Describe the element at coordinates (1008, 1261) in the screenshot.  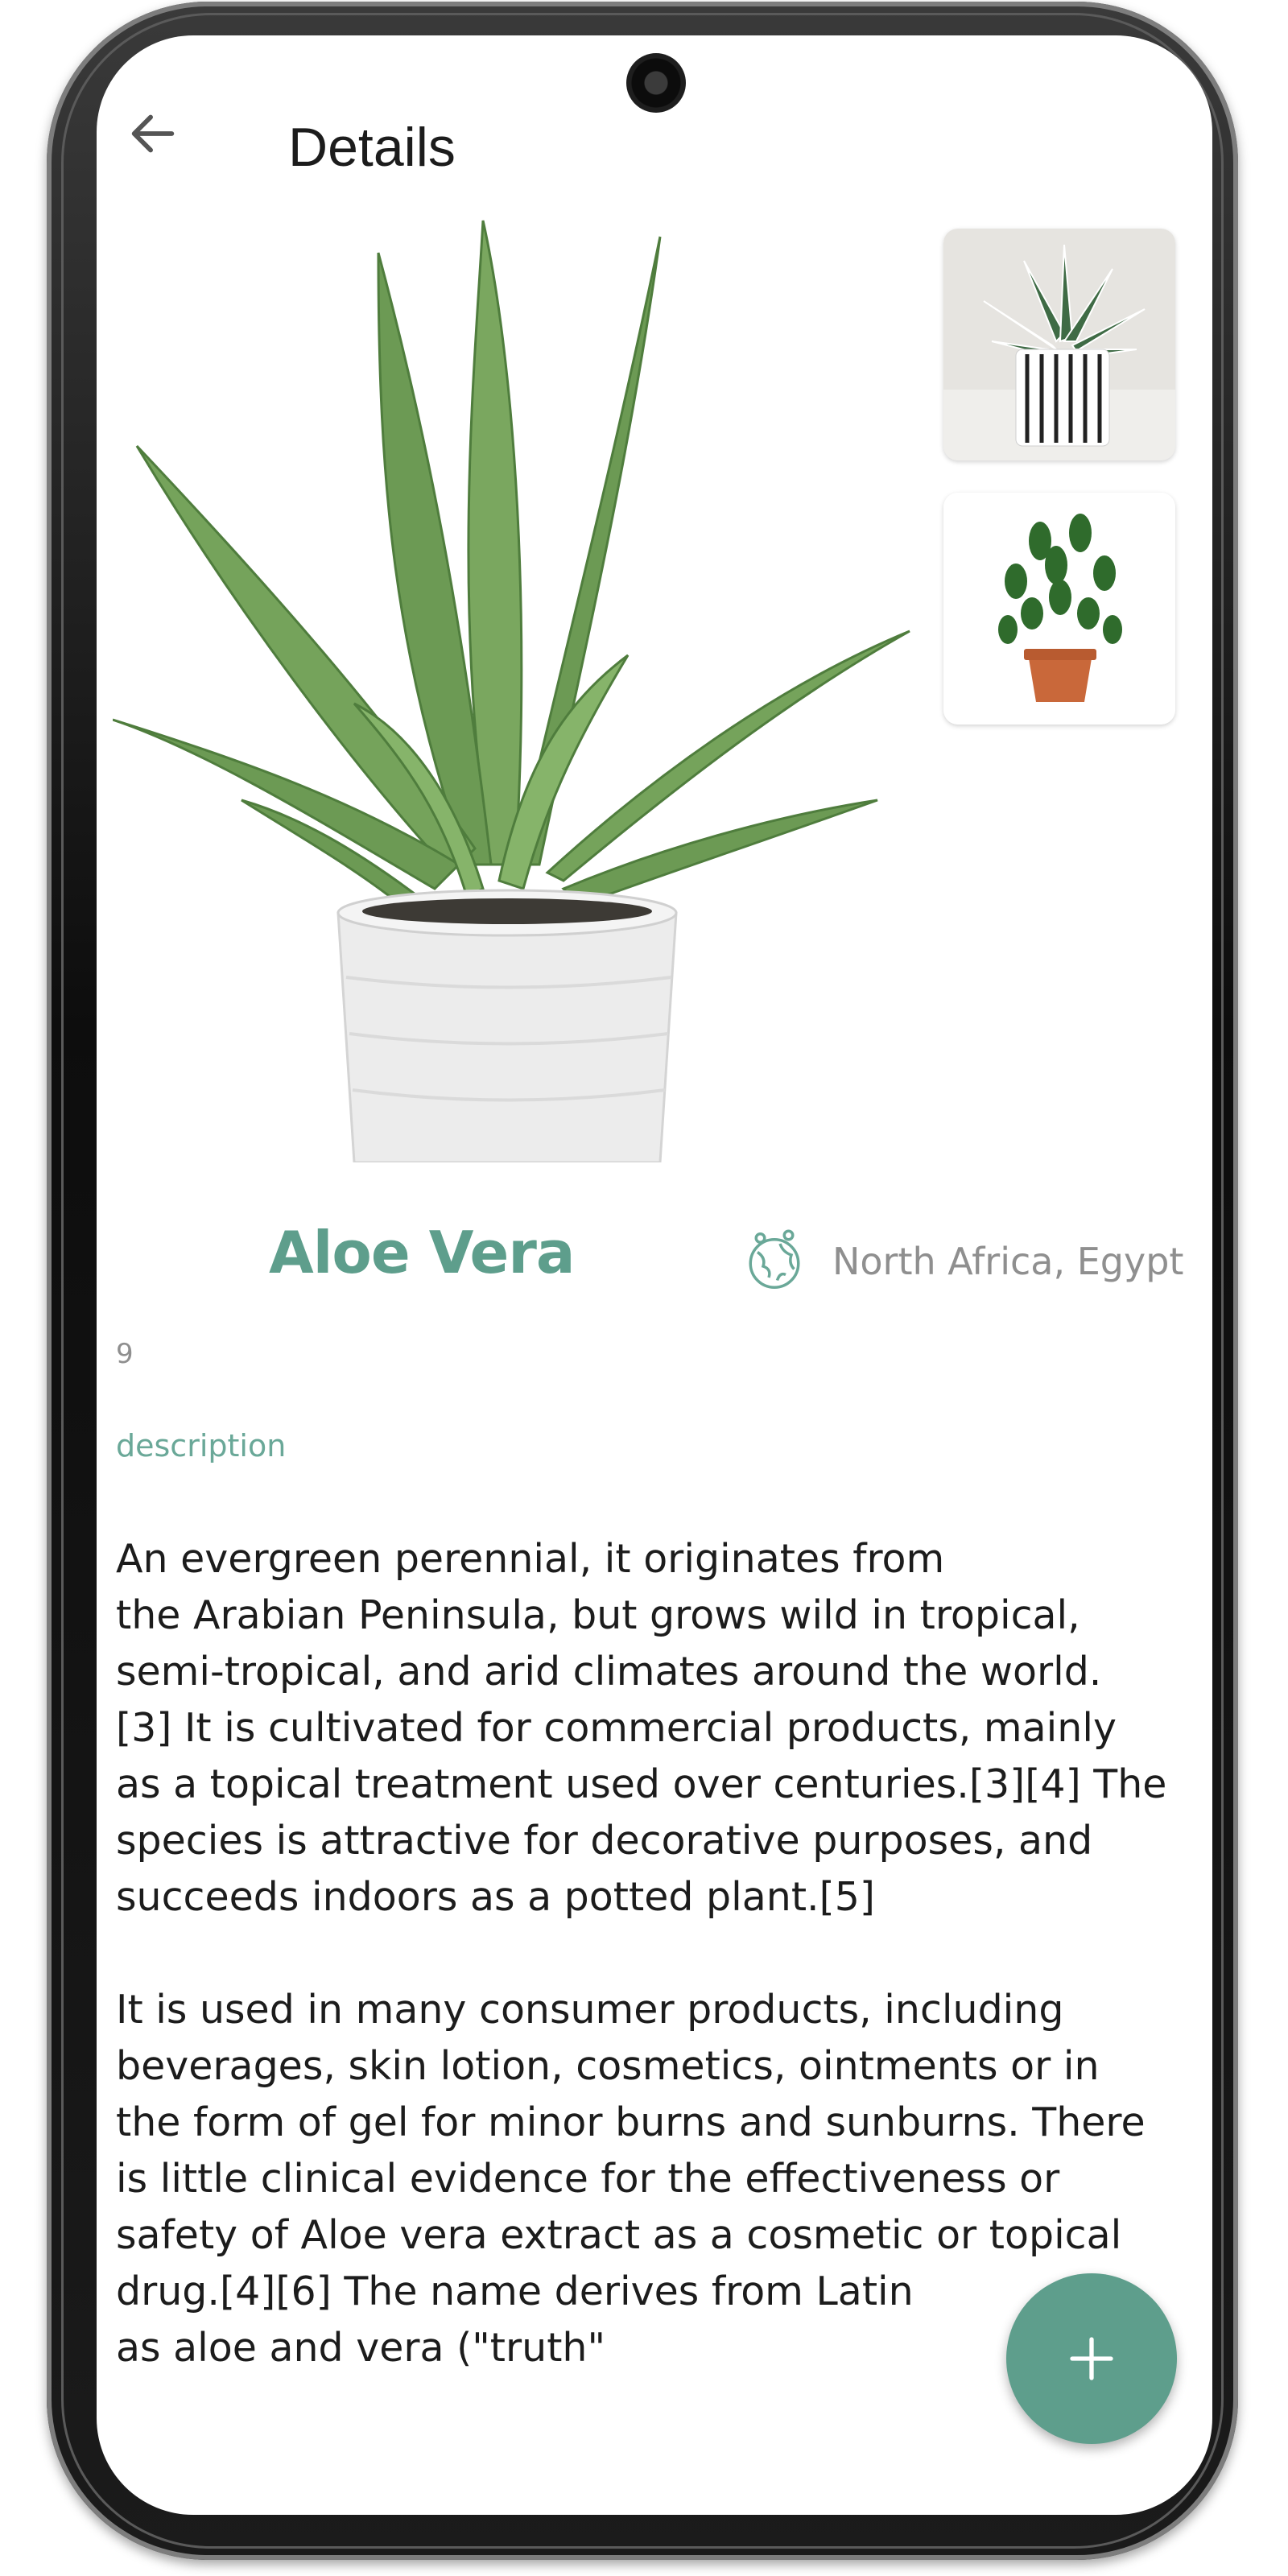
I see `origin-text: North Africa, Egypt` at that location.